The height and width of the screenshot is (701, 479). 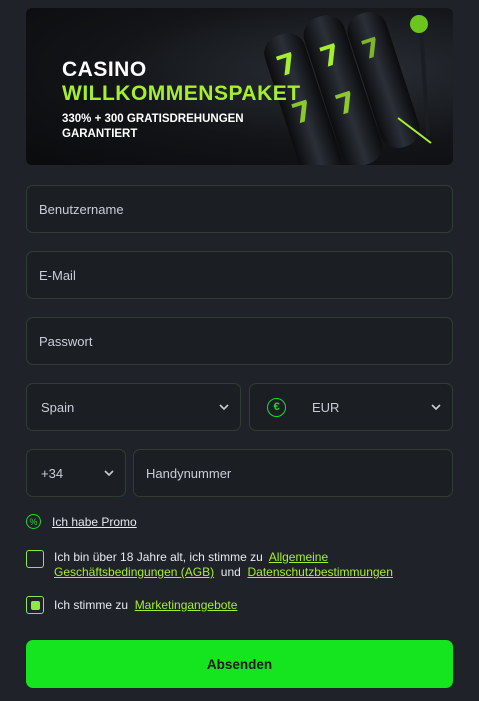 What do you see at coordinates (351, 407) in the screenshot?
I see `currency-select: € EUR` at bounding box center [351, 407].